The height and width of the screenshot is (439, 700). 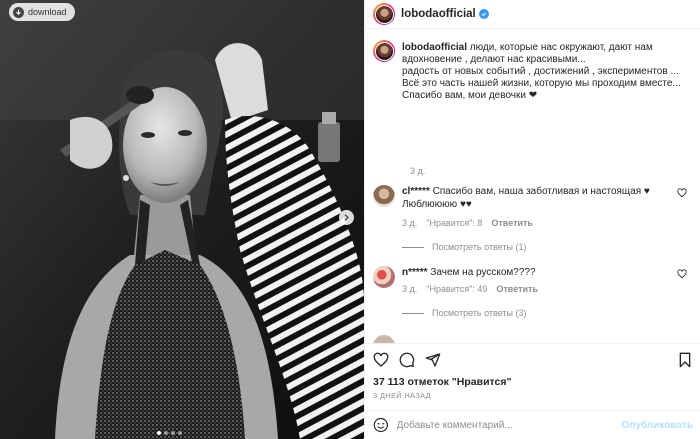 I want to click on comment-meta: 3 д. "Нравится": 8 Ответить, so click(x=467, y=223).